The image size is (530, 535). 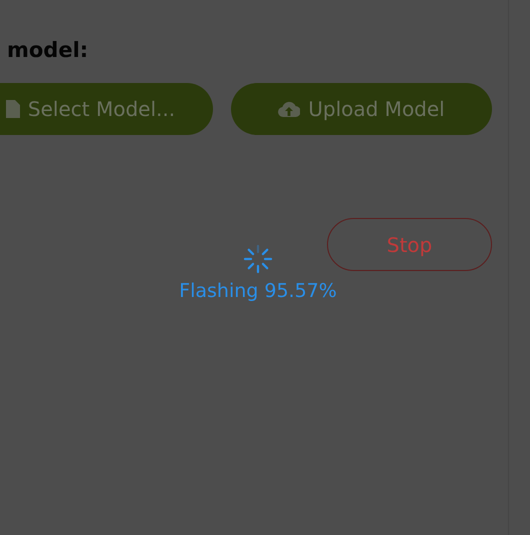 I want to click on stop-button: Stop, so click(x=409, y=244).